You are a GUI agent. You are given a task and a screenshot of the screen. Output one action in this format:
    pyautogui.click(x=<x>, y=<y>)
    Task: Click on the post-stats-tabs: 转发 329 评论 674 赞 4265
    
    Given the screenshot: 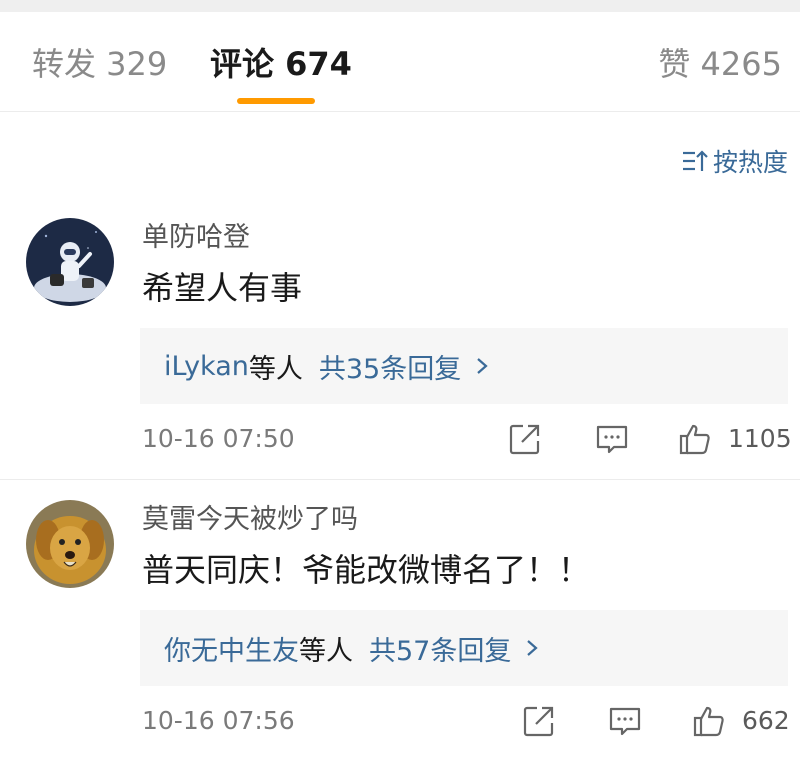 What is the action you would take?
    pyautogui.click(x=400, y=62)
    